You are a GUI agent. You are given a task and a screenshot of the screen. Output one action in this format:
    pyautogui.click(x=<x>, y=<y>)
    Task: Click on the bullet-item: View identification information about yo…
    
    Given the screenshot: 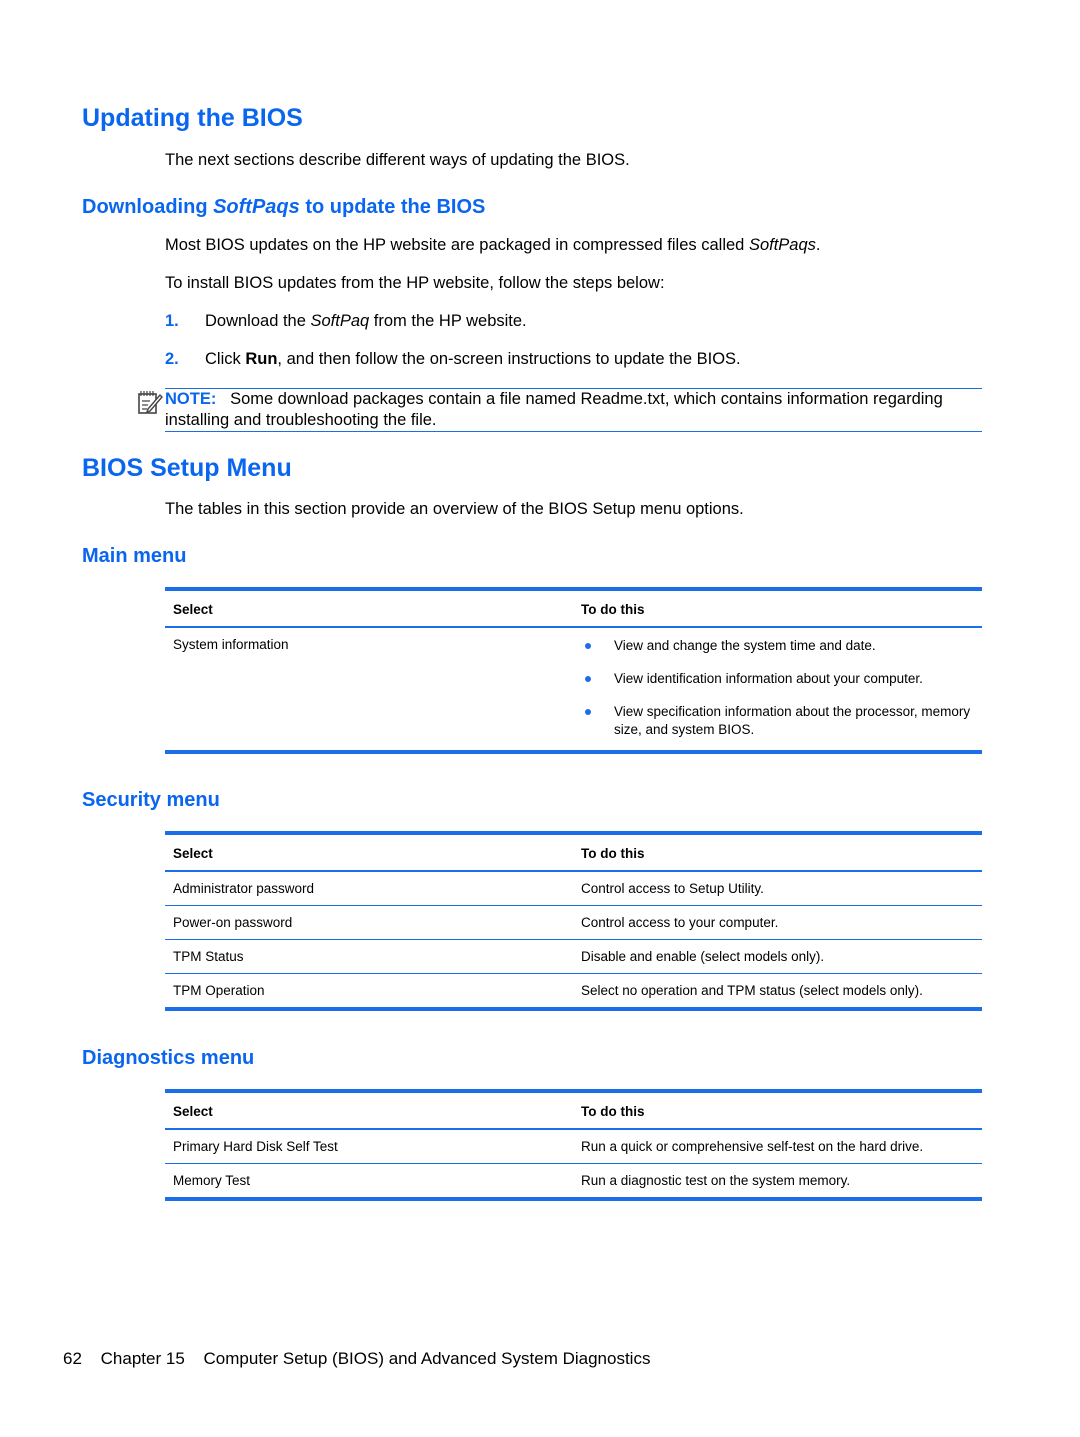 What is the action you would take?
    pyautogui.click(x=777, y=679)
    